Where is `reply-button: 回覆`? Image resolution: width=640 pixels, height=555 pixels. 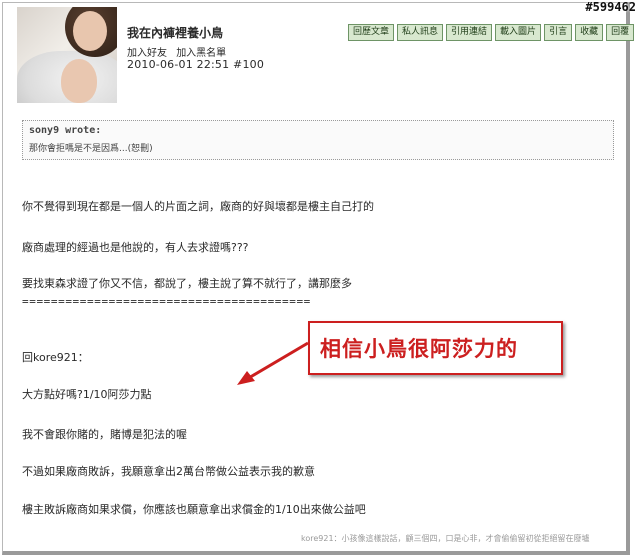 reply-button: 回覆 is located at coordinates (620, 32).